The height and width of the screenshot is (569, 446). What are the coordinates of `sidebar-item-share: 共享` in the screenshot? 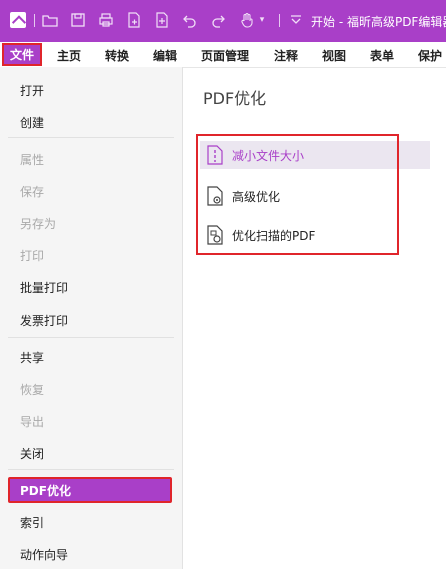 It's located at (32, 357).